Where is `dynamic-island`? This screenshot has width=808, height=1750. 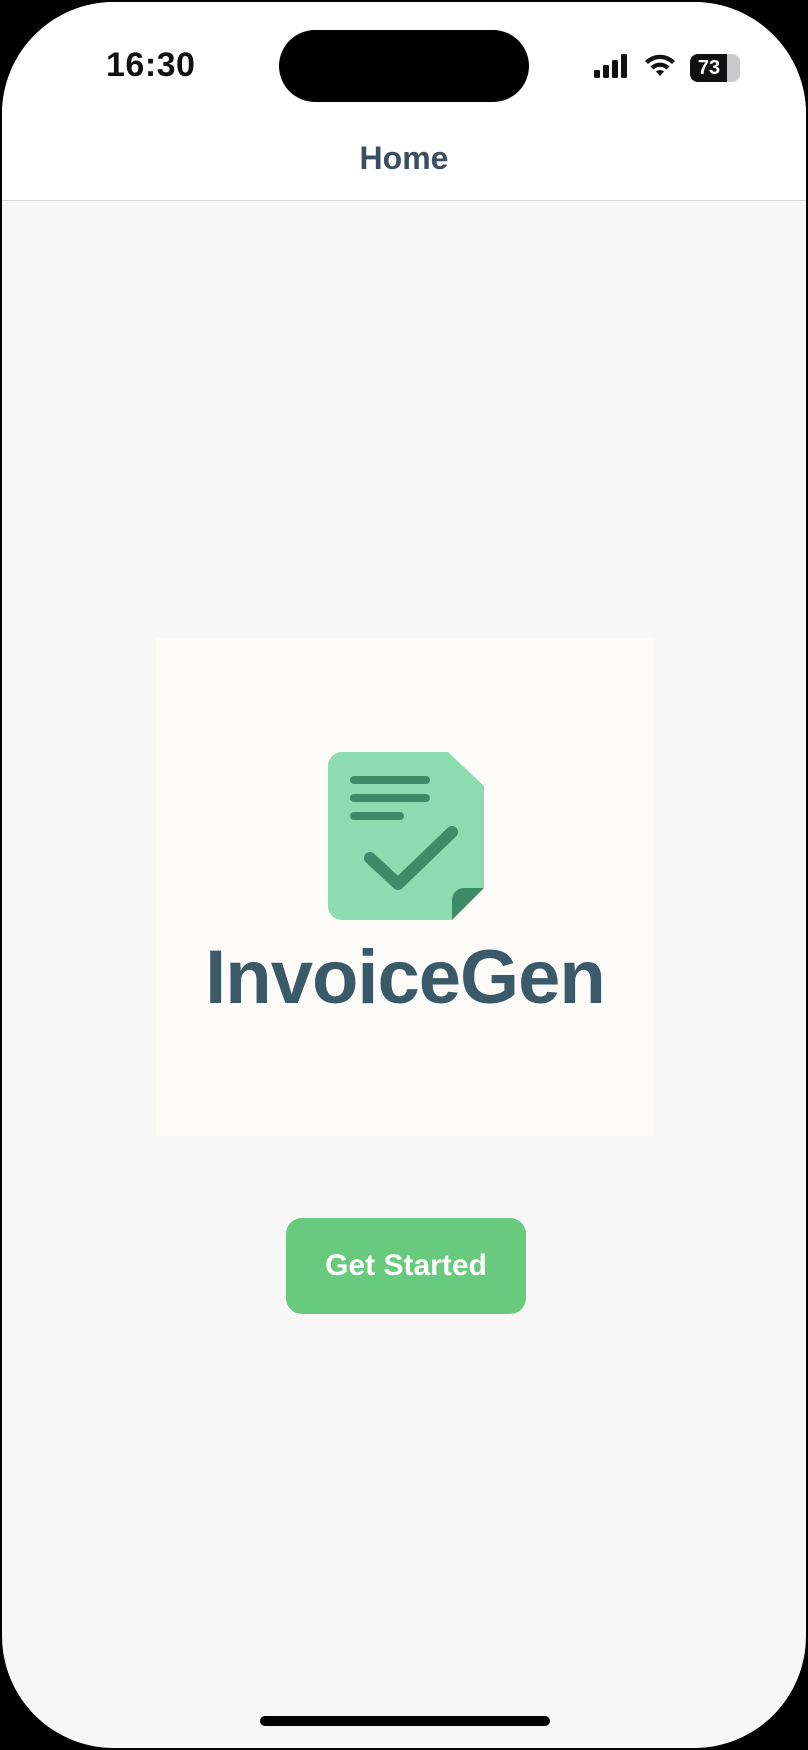 dynamic-island is located at coordinates (404, 66).